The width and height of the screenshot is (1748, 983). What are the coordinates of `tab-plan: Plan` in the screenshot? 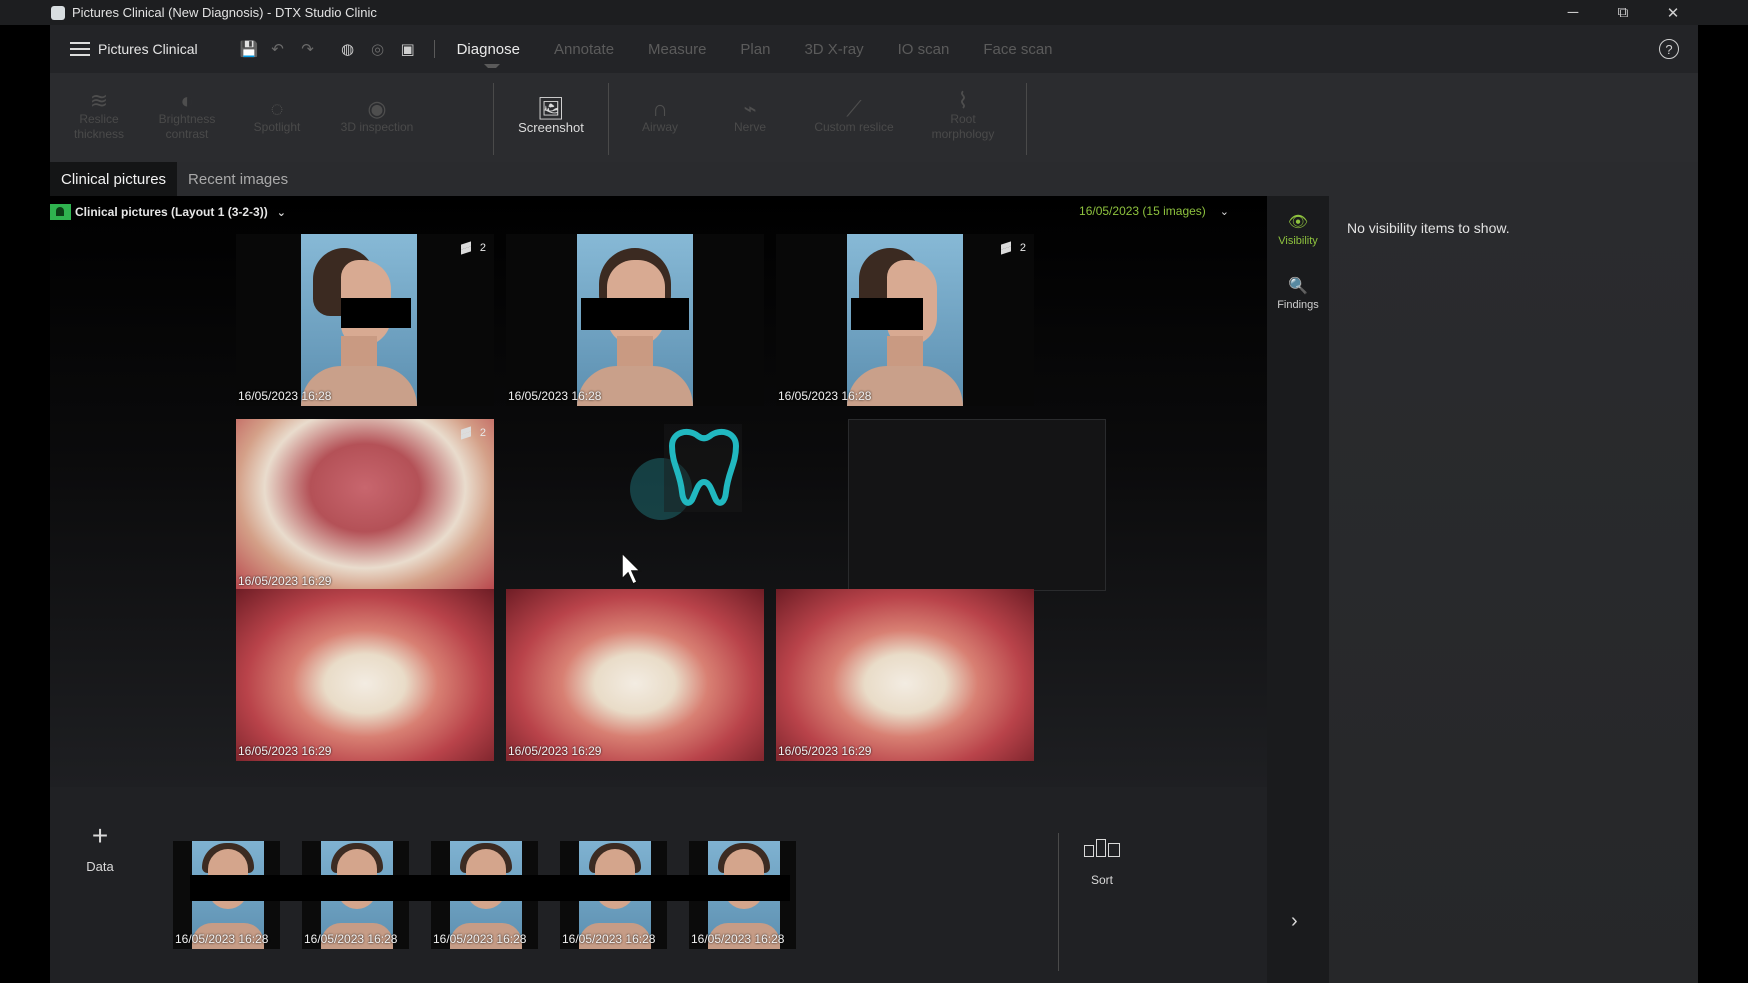 It's located at (755, 49).